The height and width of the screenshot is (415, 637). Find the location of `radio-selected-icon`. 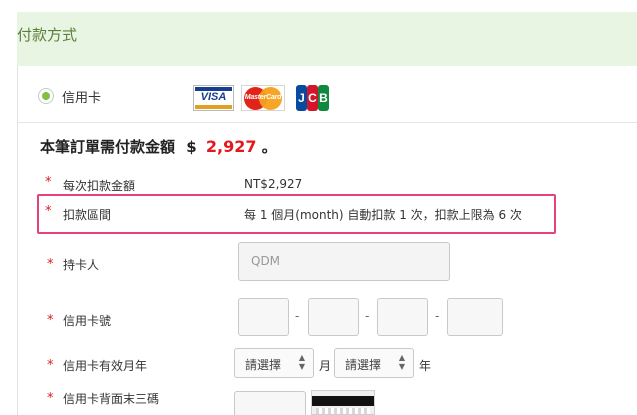

radio-selected-icon is located at coordinates (46, 96).